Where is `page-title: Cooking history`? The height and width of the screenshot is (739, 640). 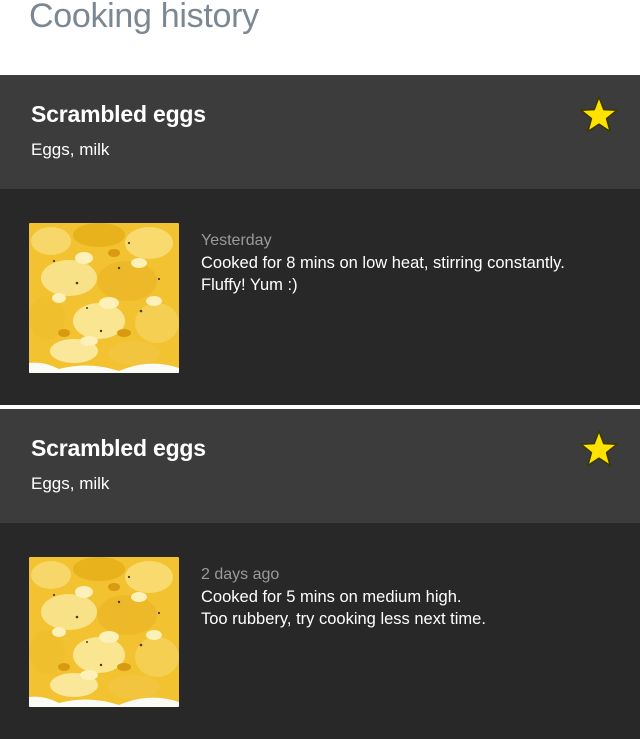 page-title: Cooking history is located at coordinates (144, 17).